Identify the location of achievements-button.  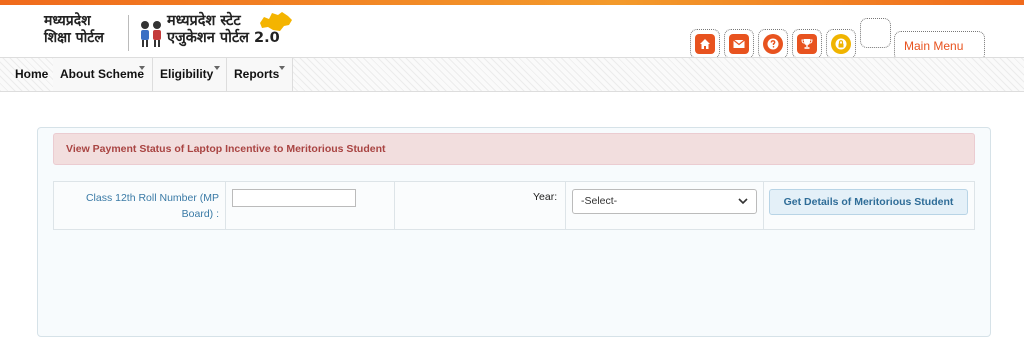
(807, 44).